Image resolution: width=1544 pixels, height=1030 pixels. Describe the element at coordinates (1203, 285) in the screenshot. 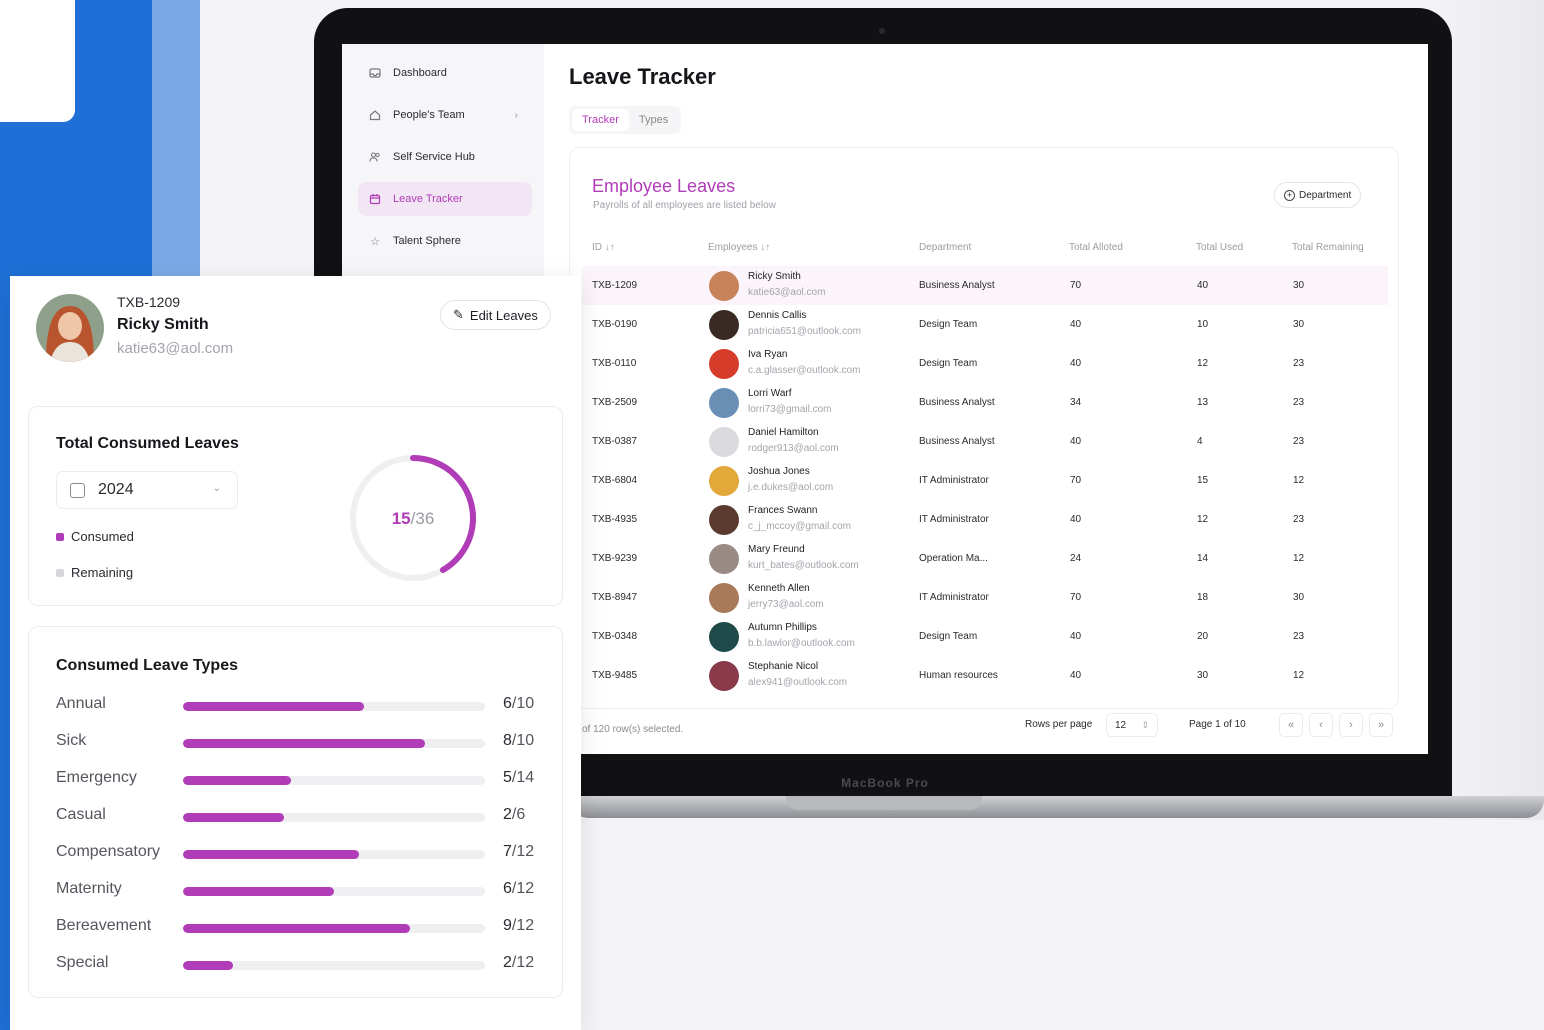

I see `cell-total-used: 40` at that location.